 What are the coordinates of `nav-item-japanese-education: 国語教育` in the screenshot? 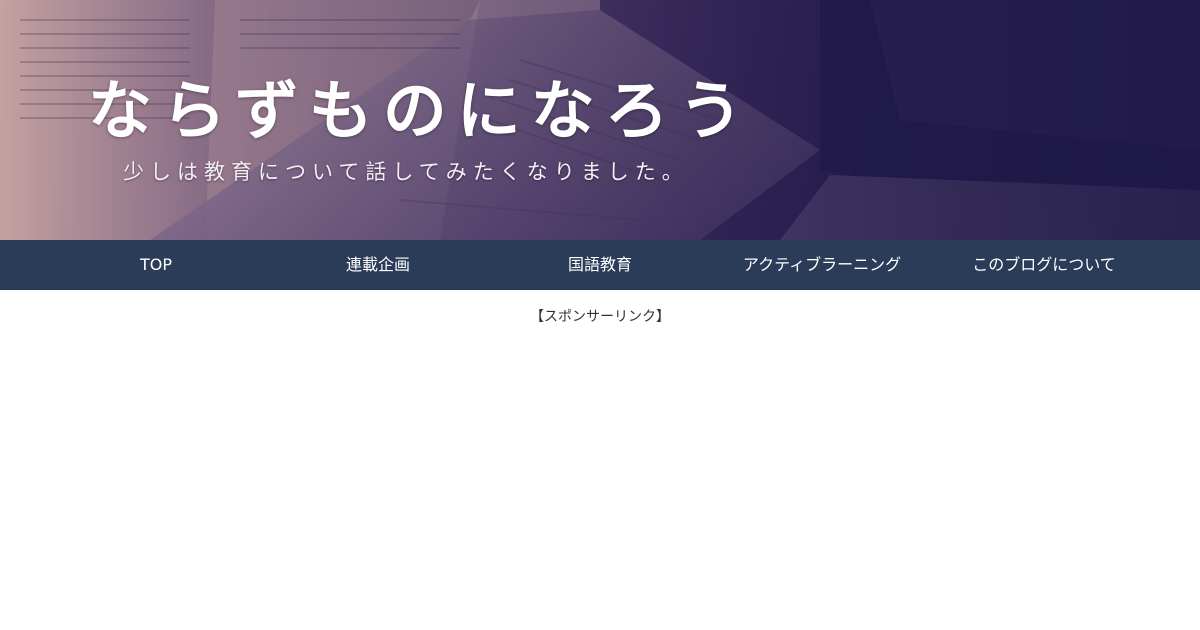 It's located at (600, 265).